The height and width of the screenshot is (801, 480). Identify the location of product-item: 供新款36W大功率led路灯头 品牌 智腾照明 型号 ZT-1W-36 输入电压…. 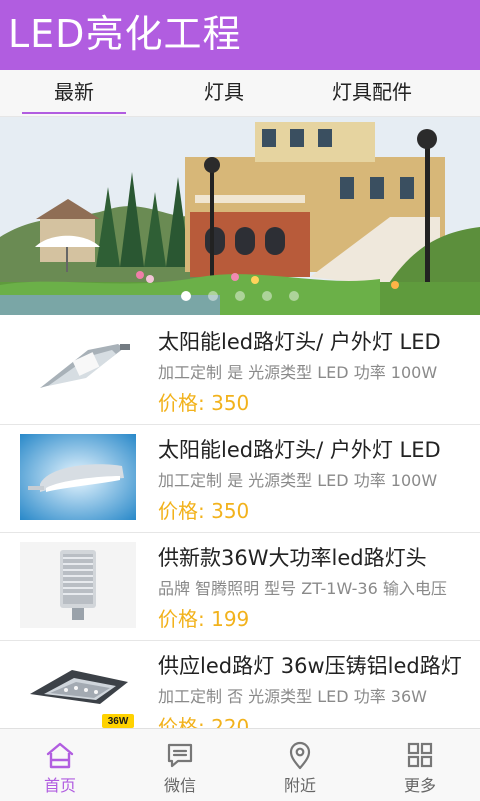
(240, 586).